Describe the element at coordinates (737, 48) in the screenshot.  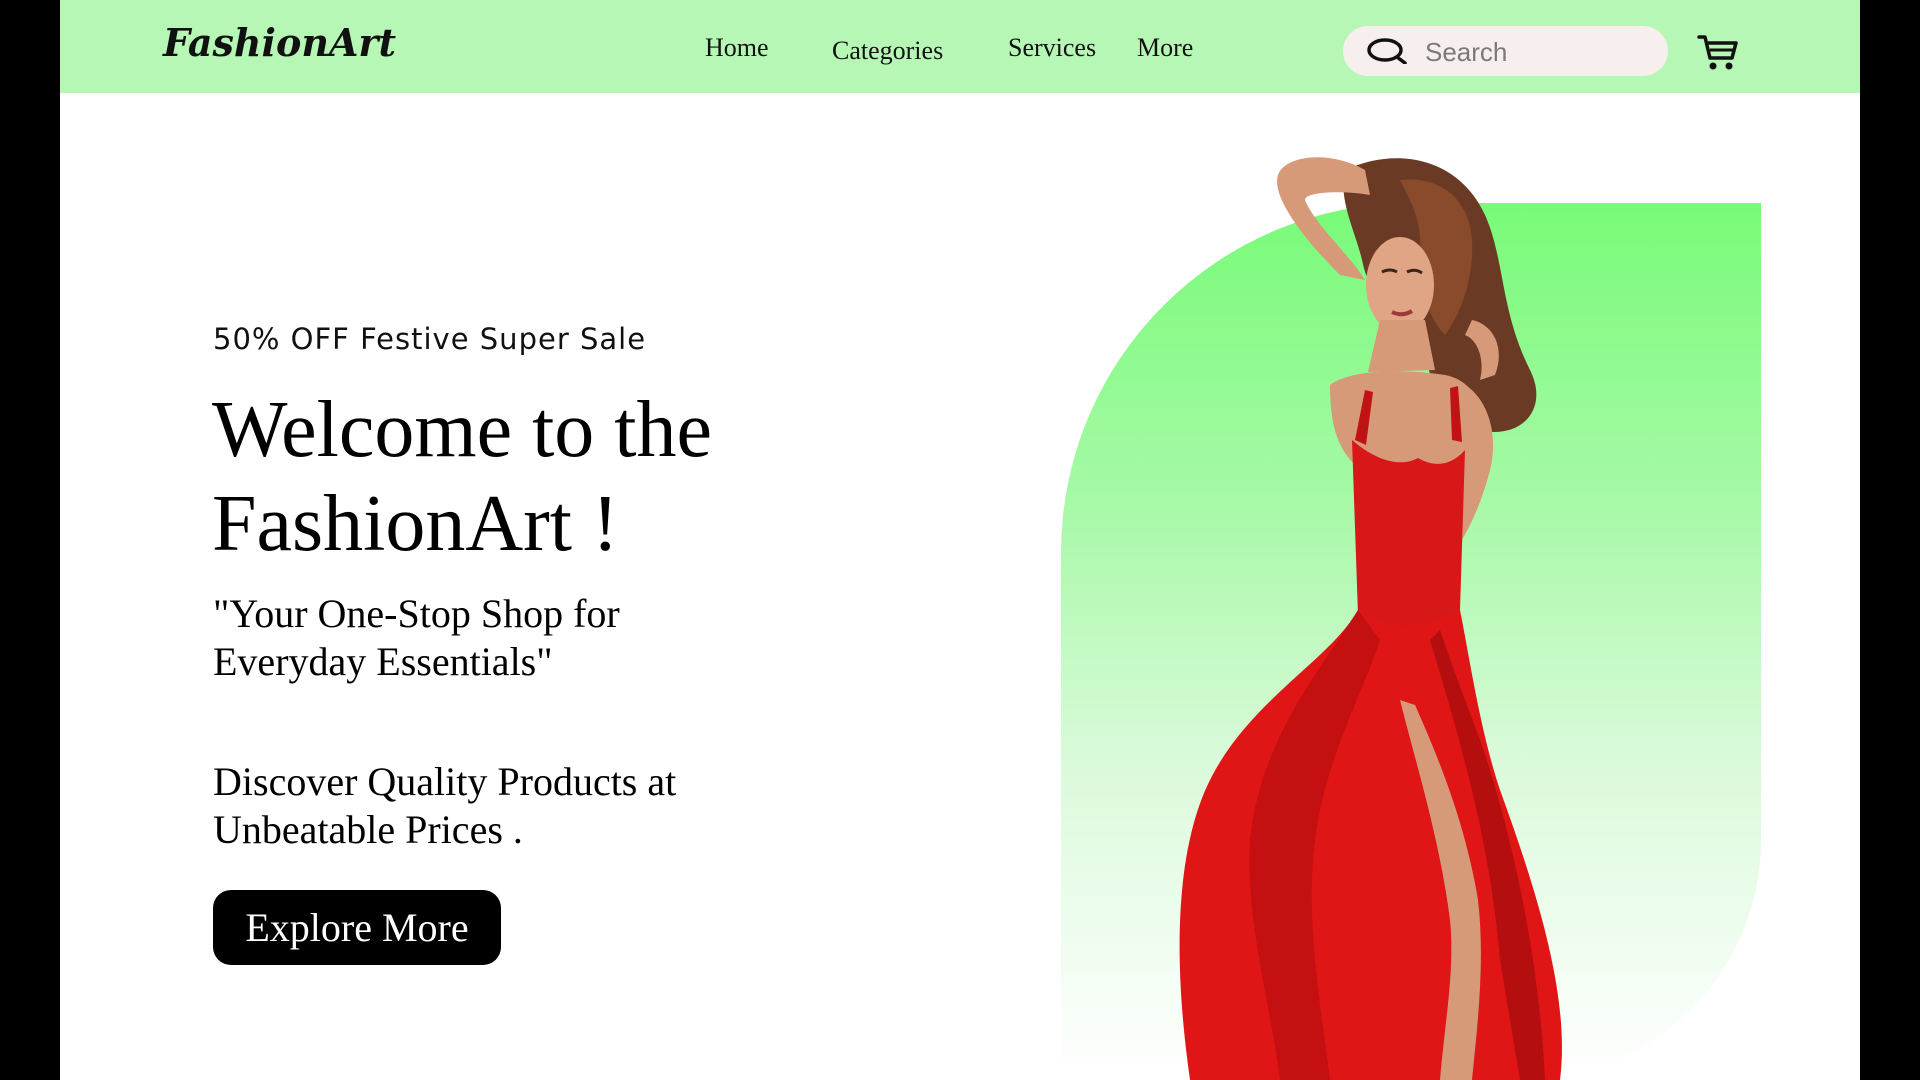
I see `nav-home: Home` at that location.